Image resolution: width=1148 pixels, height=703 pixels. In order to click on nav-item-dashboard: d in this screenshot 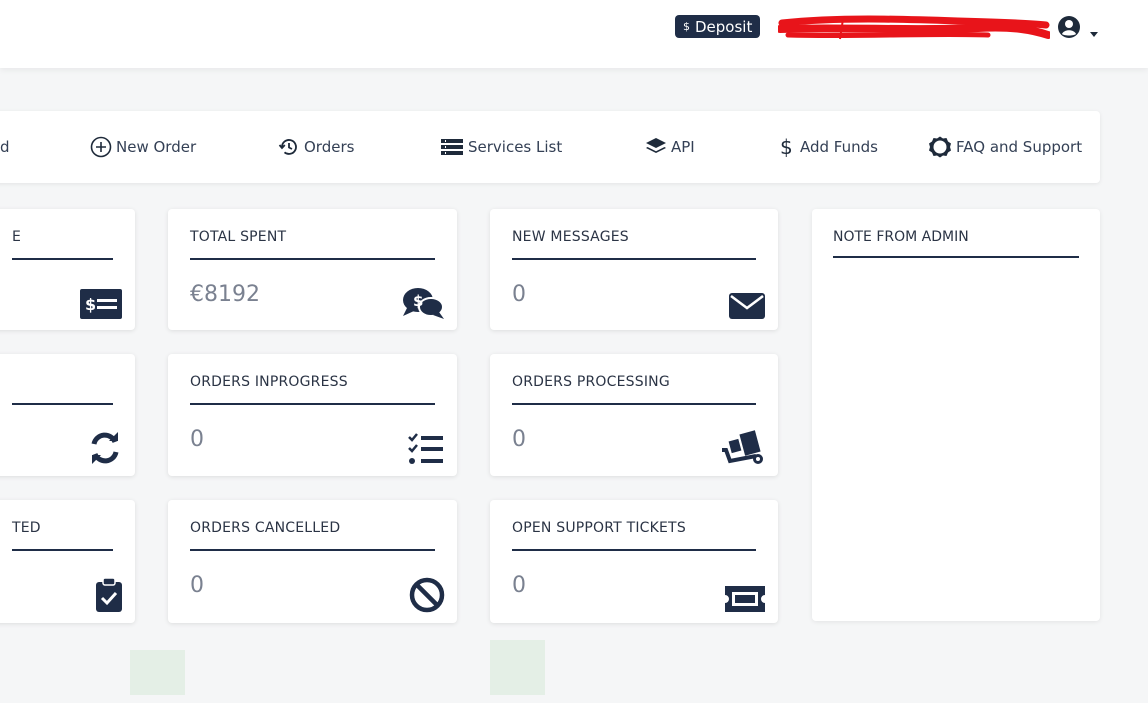, I will do `click(5, 147)`.